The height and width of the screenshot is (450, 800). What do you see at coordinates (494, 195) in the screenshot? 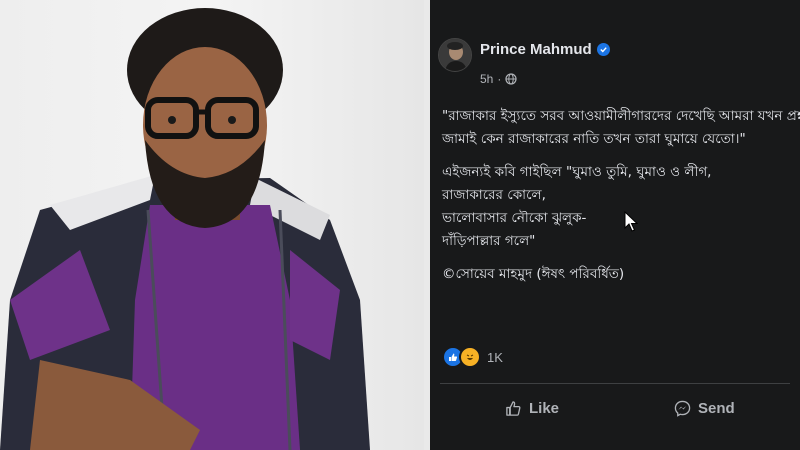
I see `post-line: রাজাকারের কোলে,` at bounding box center [494, 195].